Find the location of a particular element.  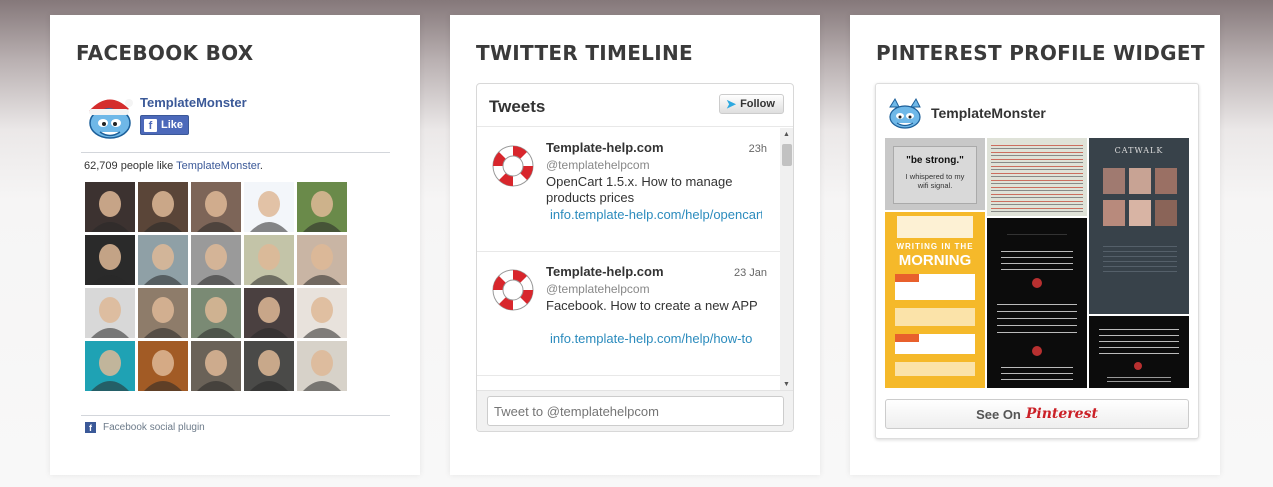

facebook-f-icon: f is located at coordinates (150, 125).